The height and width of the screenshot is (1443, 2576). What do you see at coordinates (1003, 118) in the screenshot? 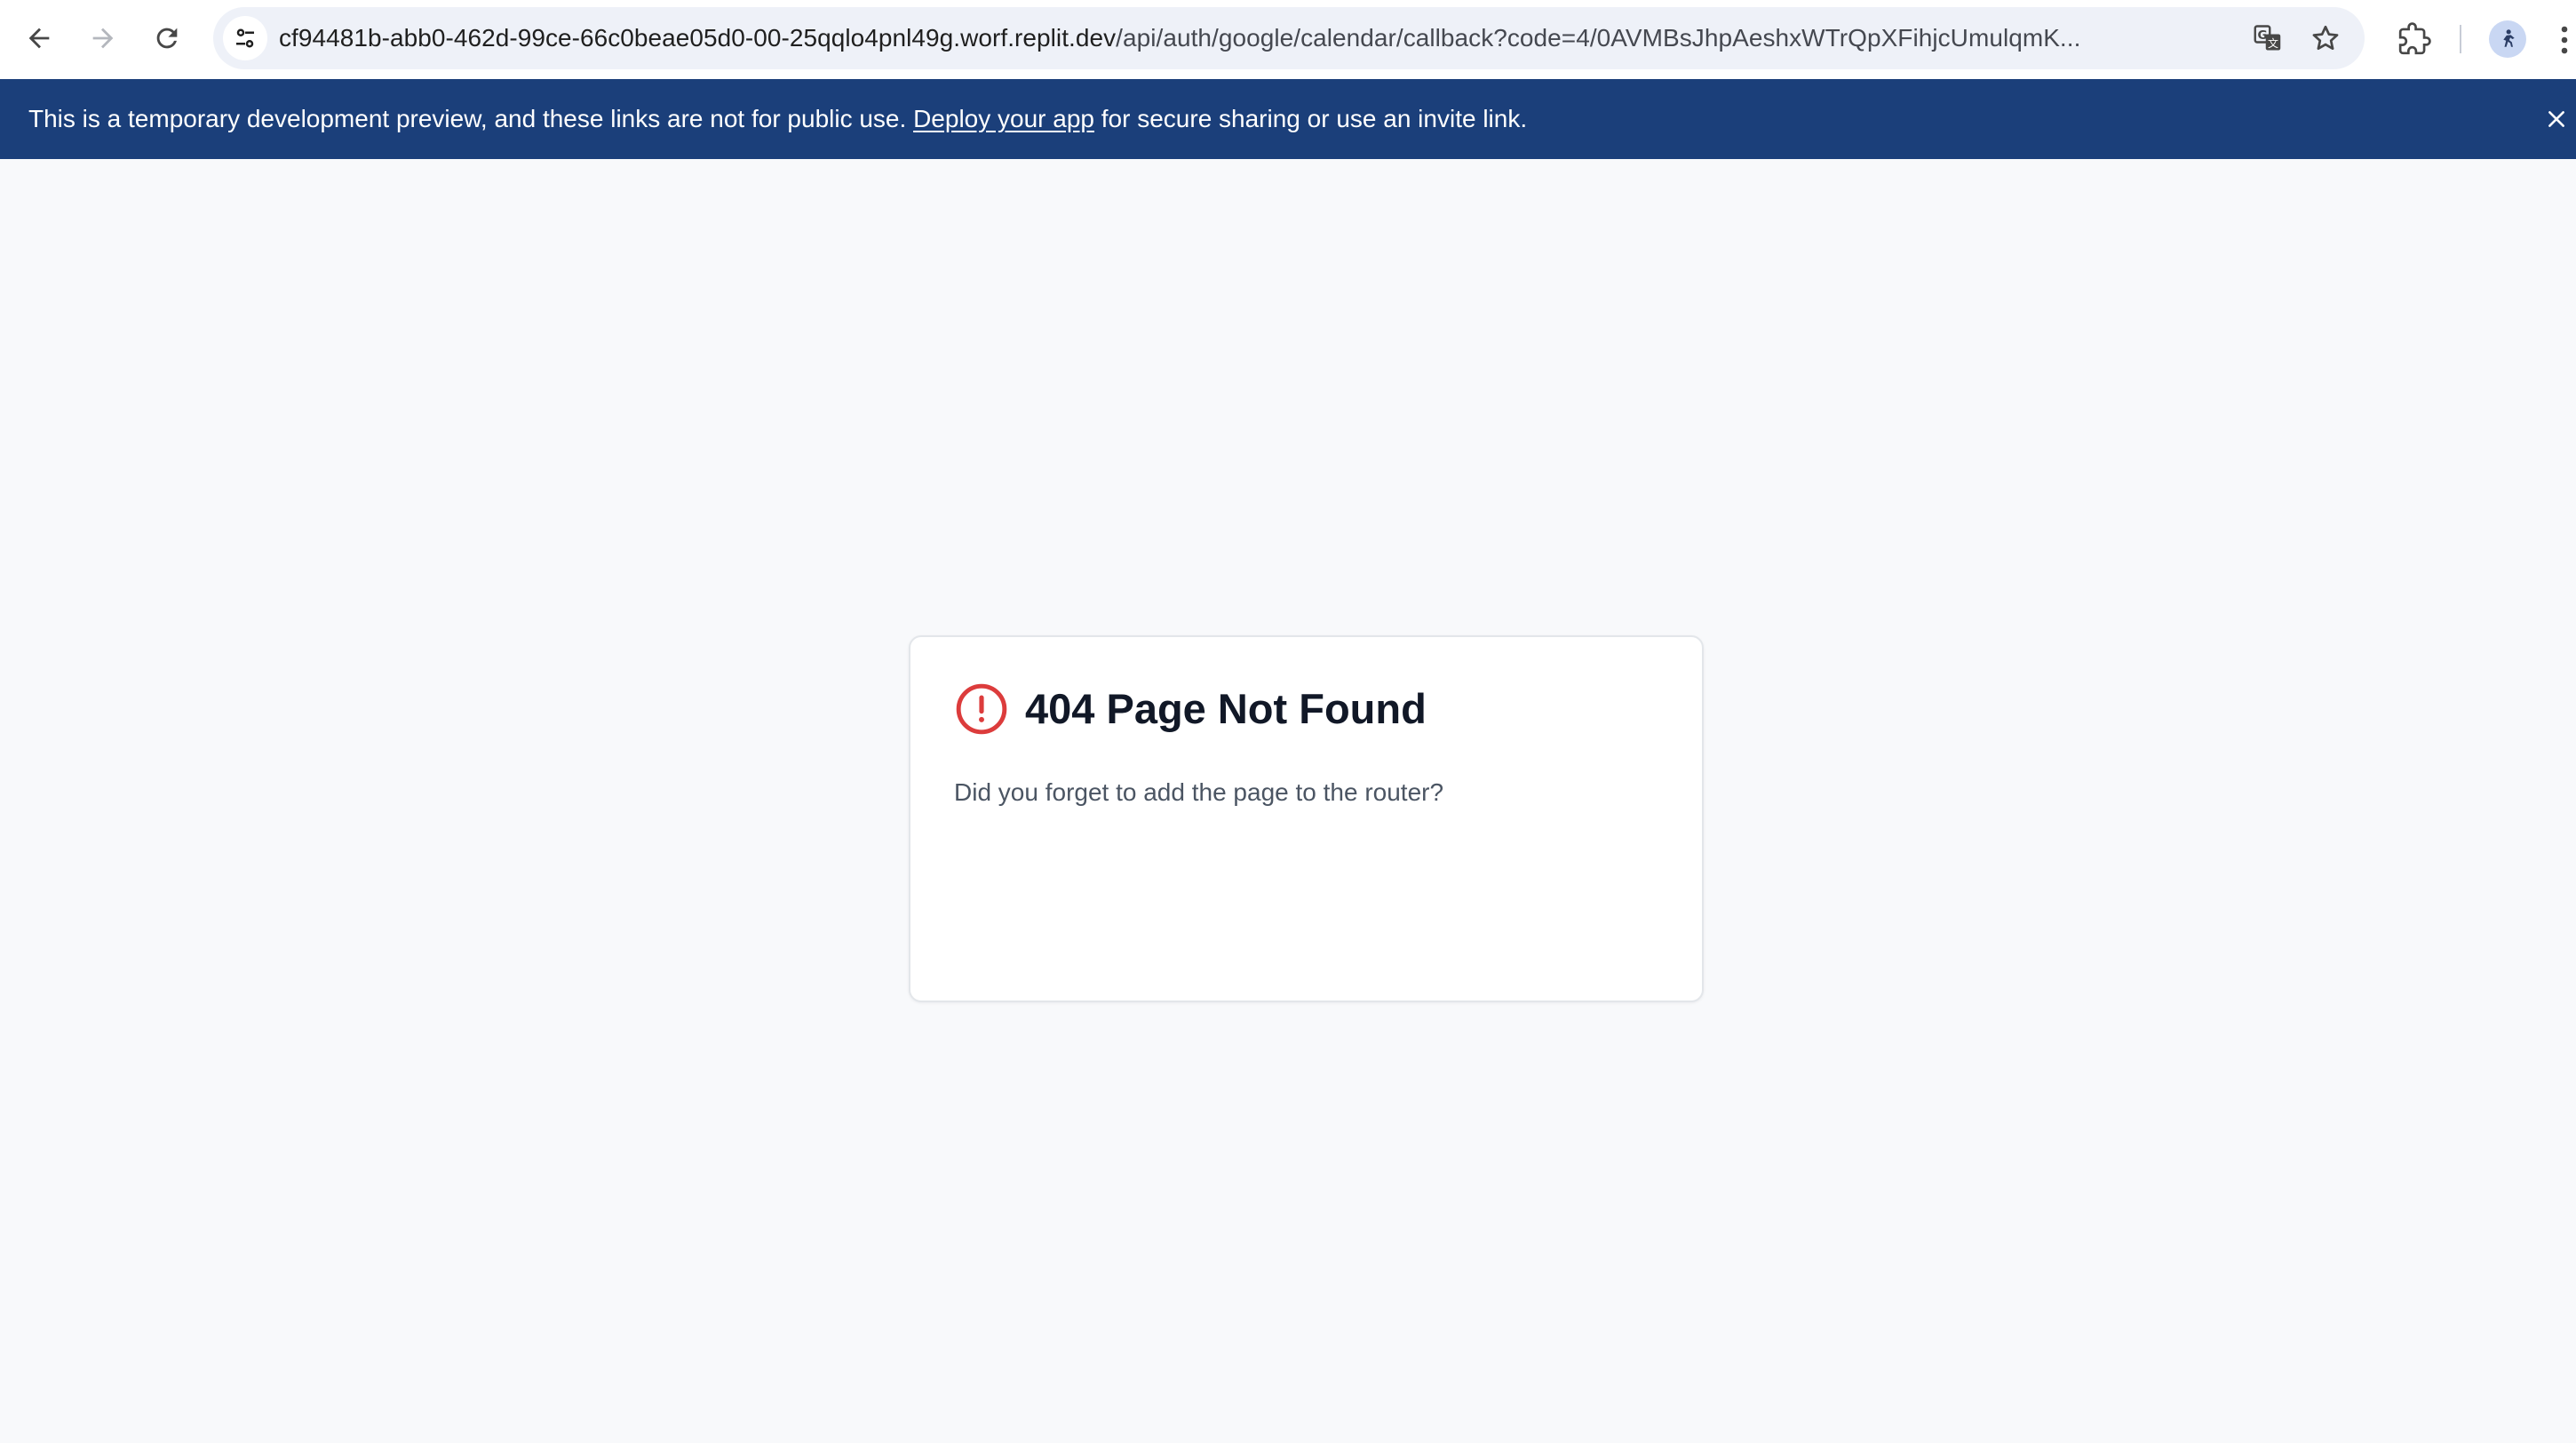
I see `deploy-app-link: Deploy your app` at bounding box center [1003, 118].